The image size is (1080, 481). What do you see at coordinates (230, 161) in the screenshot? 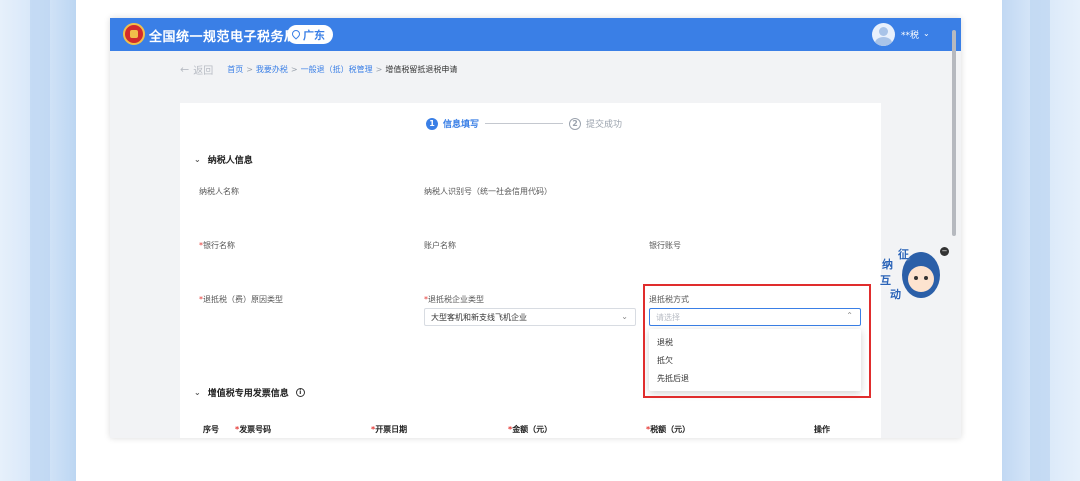
I see `section-title: 纳税人信息` at bounding box center [230, 161].